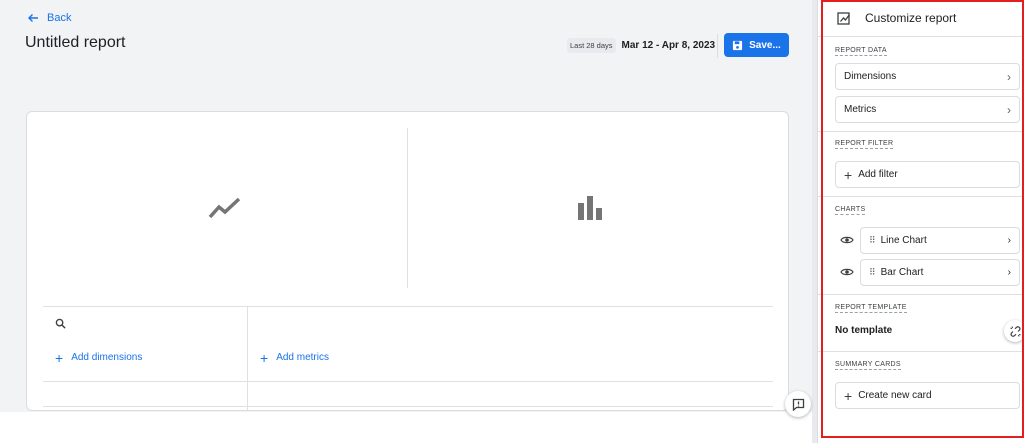  I want to click on table-column-divider, so click(247, 358).